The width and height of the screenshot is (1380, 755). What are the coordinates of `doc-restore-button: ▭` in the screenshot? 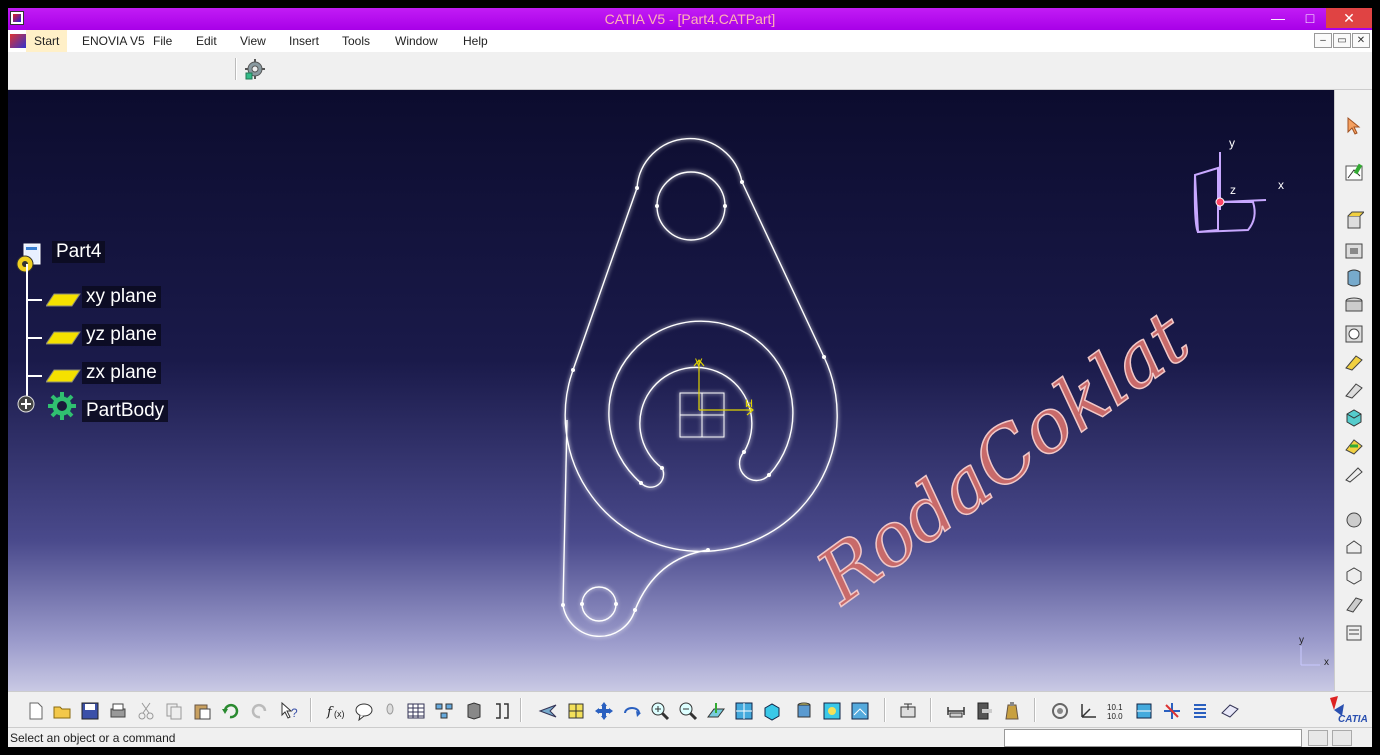 It's located at (1342, 40).